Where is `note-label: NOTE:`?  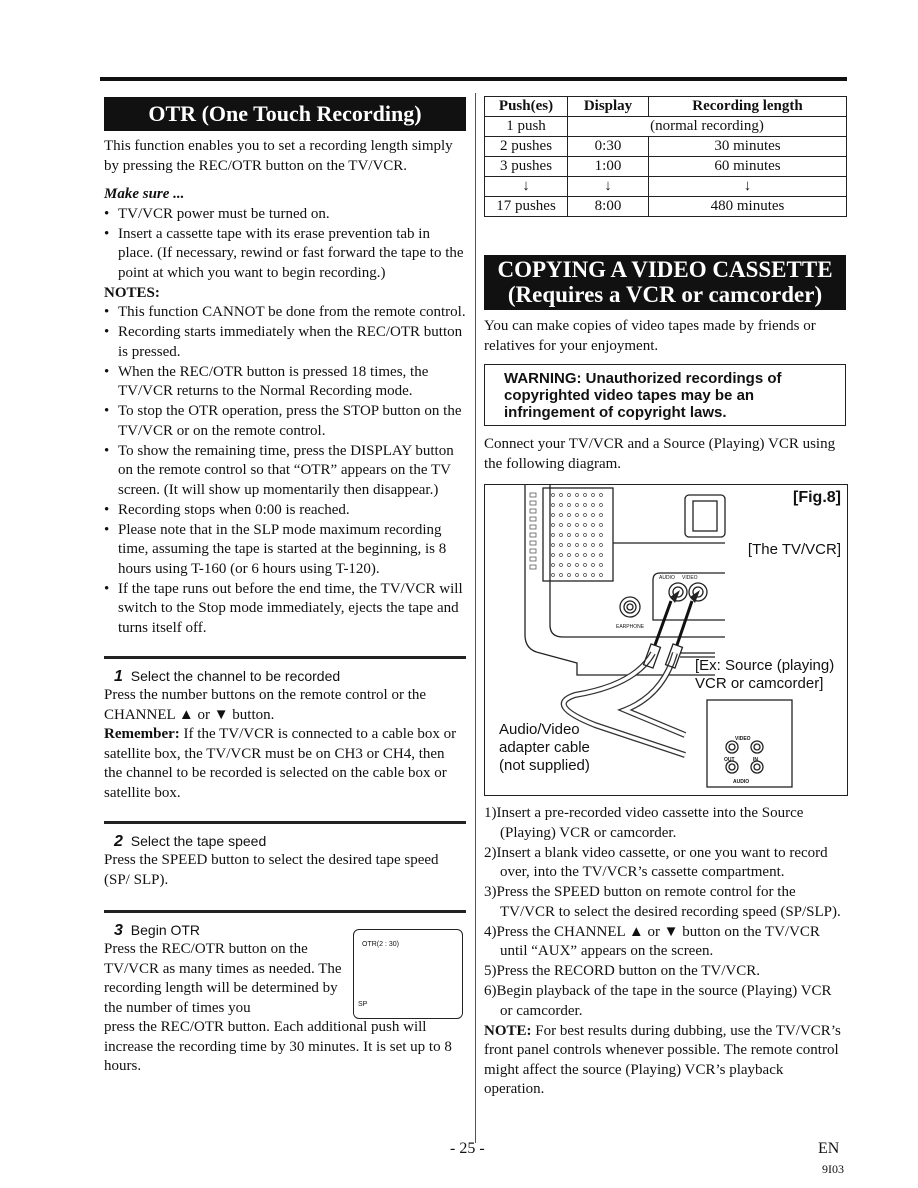
note-label: NOTE: is located at coordinates (508, 1030).